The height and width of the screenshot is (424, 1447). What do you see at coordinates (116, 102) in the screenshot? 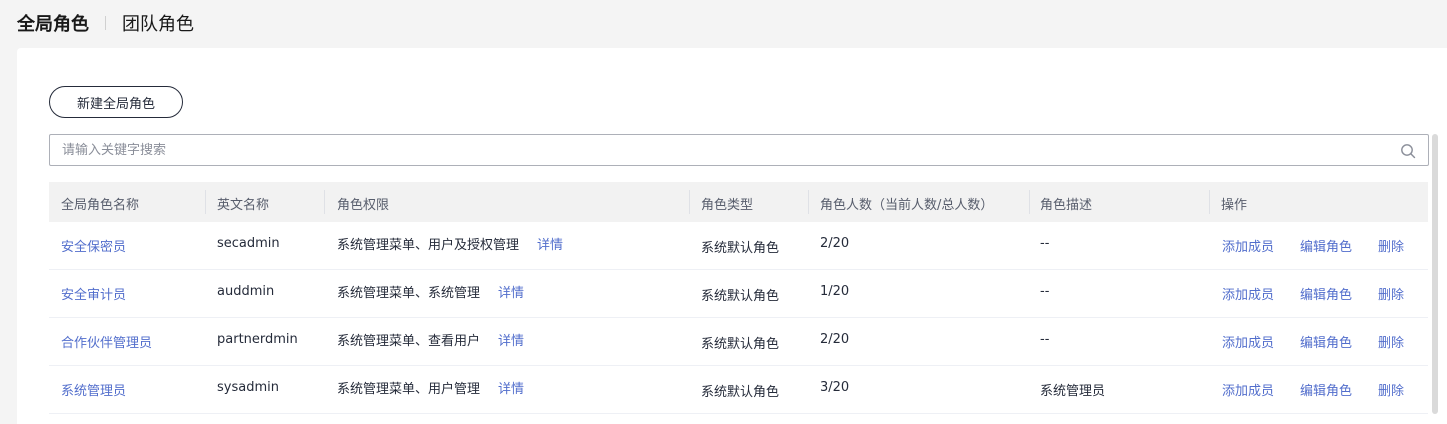
I see `new-global-role-button: 新建全局角色` at bounding box center [116, 102].